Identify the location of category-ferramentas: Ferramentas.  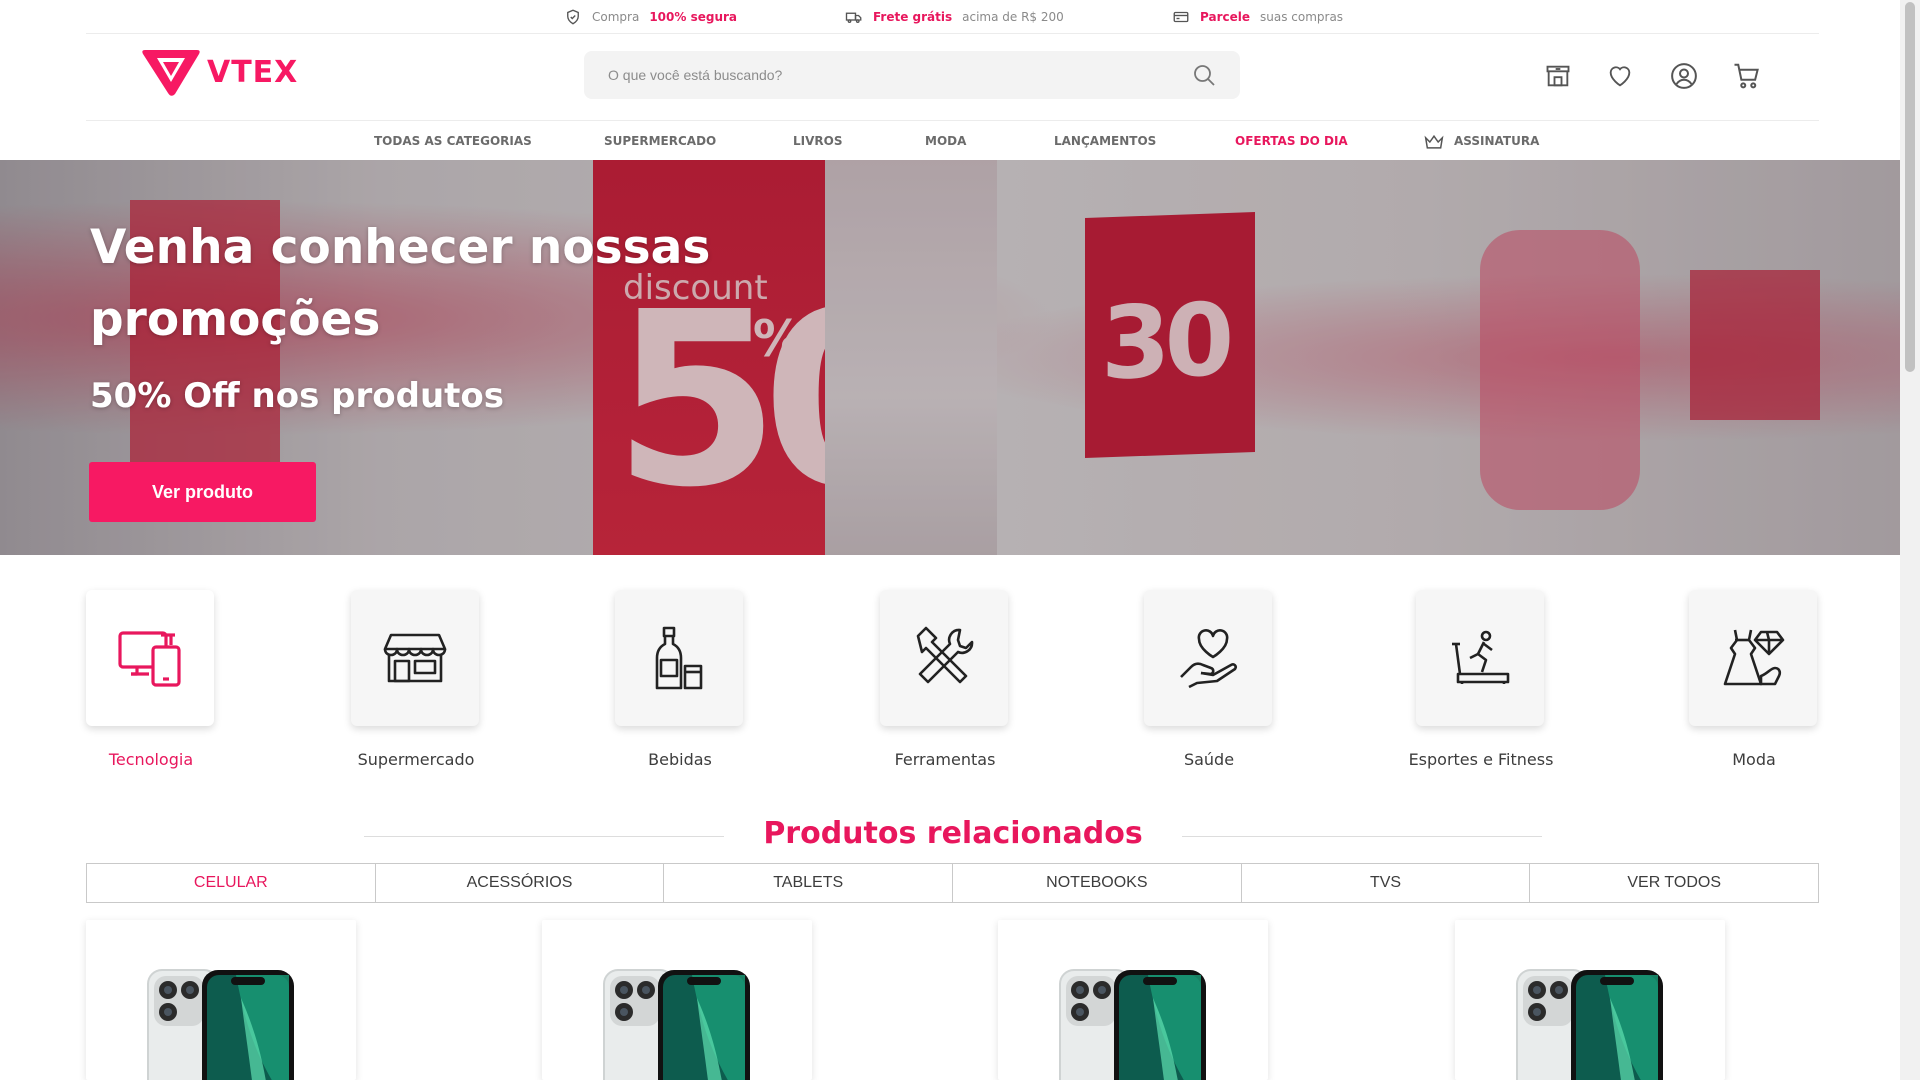
(945, 679).